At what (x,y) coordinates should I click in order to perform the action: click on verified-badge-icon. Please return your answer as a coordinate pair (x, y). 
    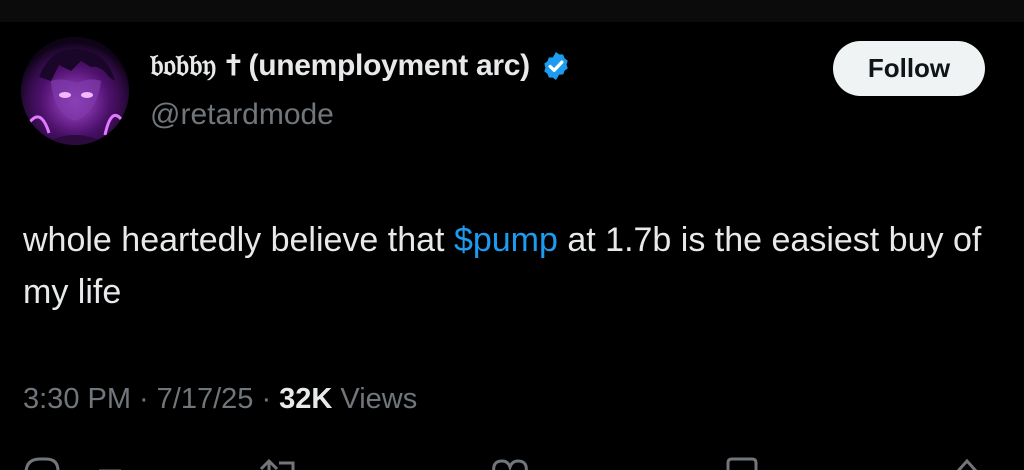
    Looking at the image, I should click on (556, 65).